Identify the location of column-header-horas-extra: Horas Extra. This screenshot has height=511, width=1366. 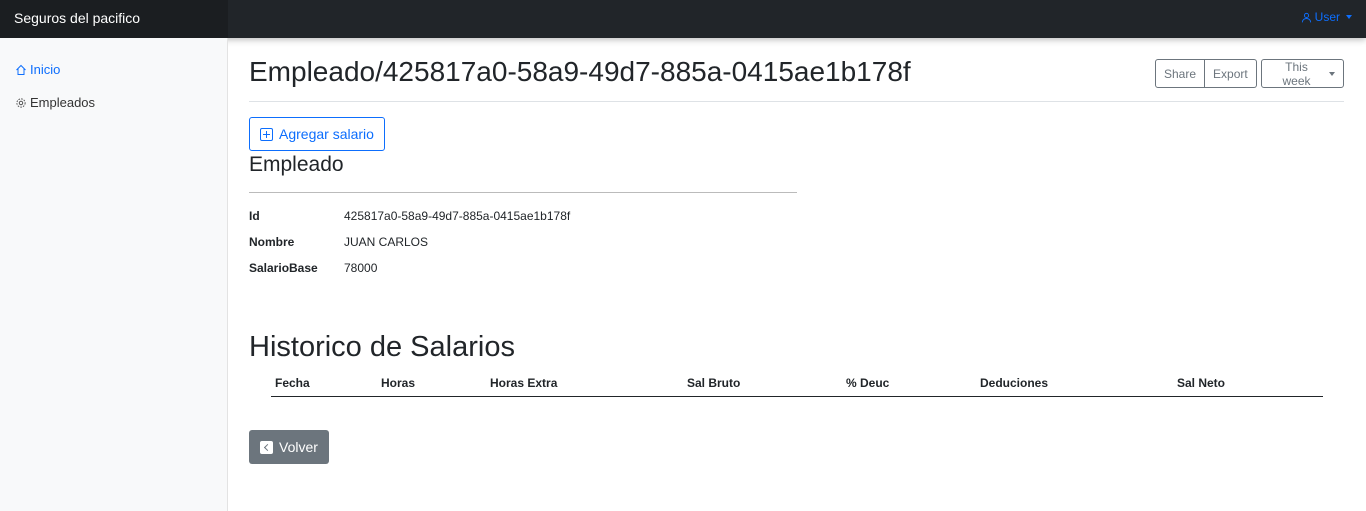
(524, 383).